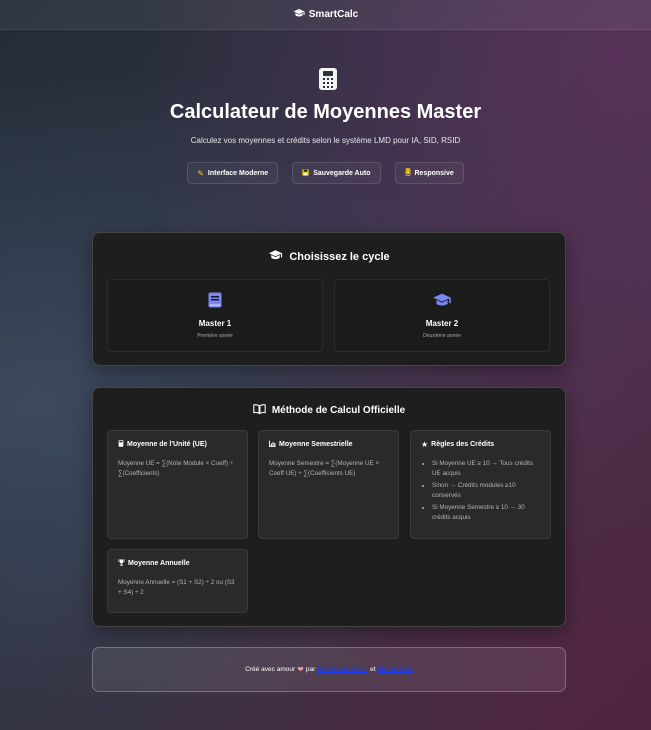 This screenshot has width=651, height=730. What do you see at coordinates (300, 669) in the screenshot?
I see `heart-icon: ❤` at bounding box center [300, 669].